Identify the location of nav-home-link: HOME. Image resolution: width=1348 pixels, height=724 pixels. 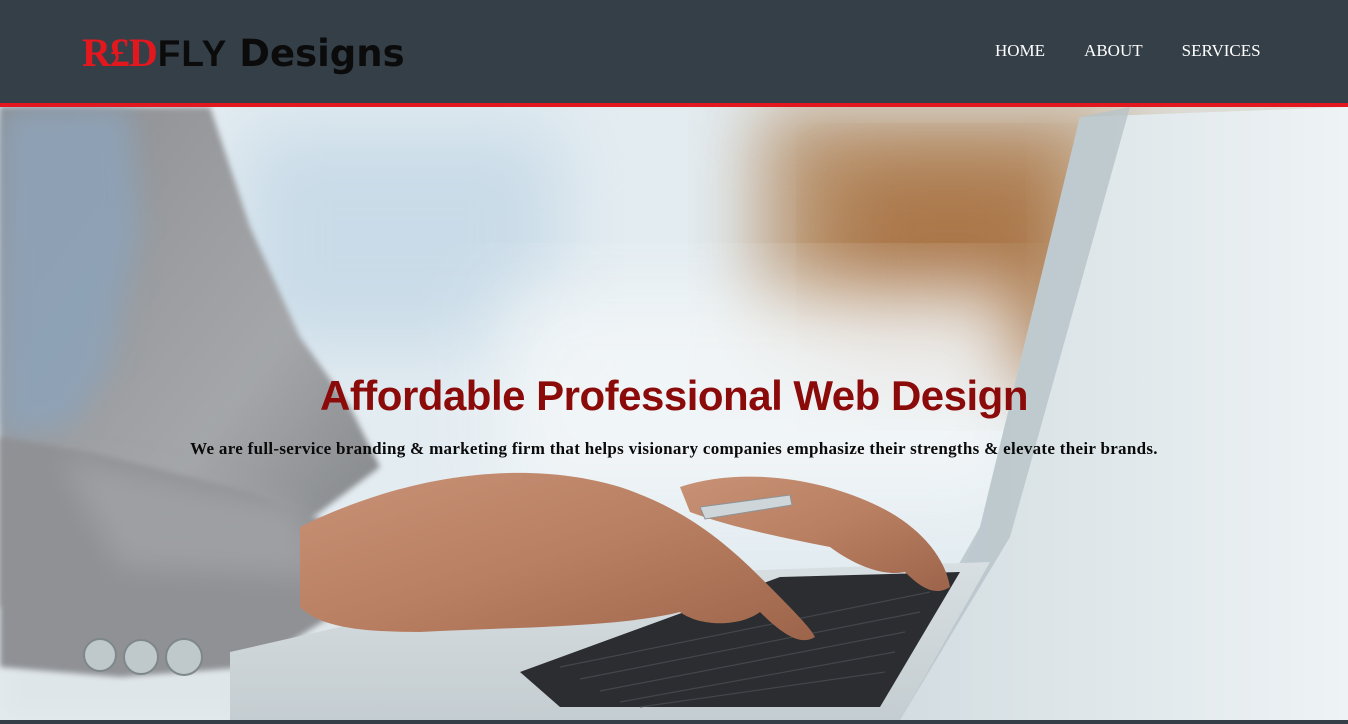
(1020, 51).